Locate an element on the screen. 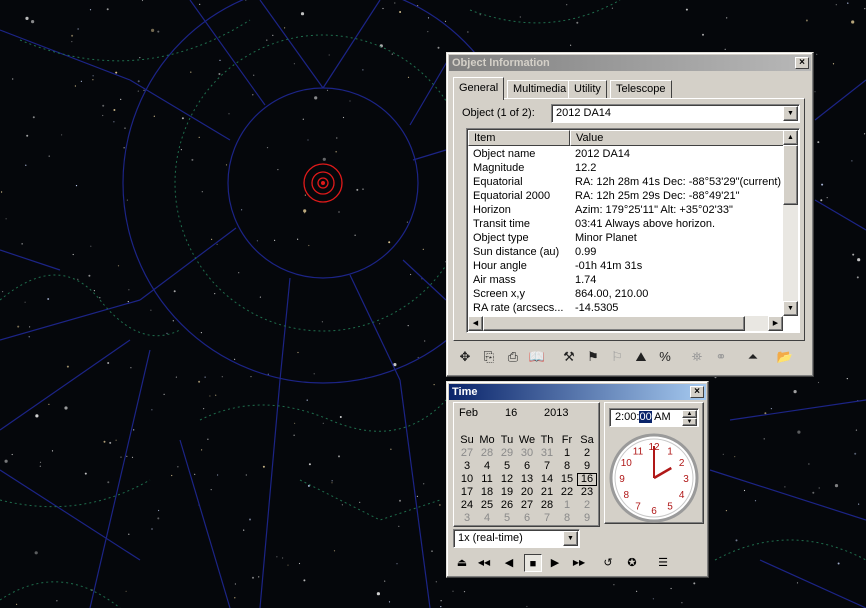 Image resolution: width=866 pixels, height=608 pixels. table-row: Object type Minor Planet is located at coordinates (625, 238).